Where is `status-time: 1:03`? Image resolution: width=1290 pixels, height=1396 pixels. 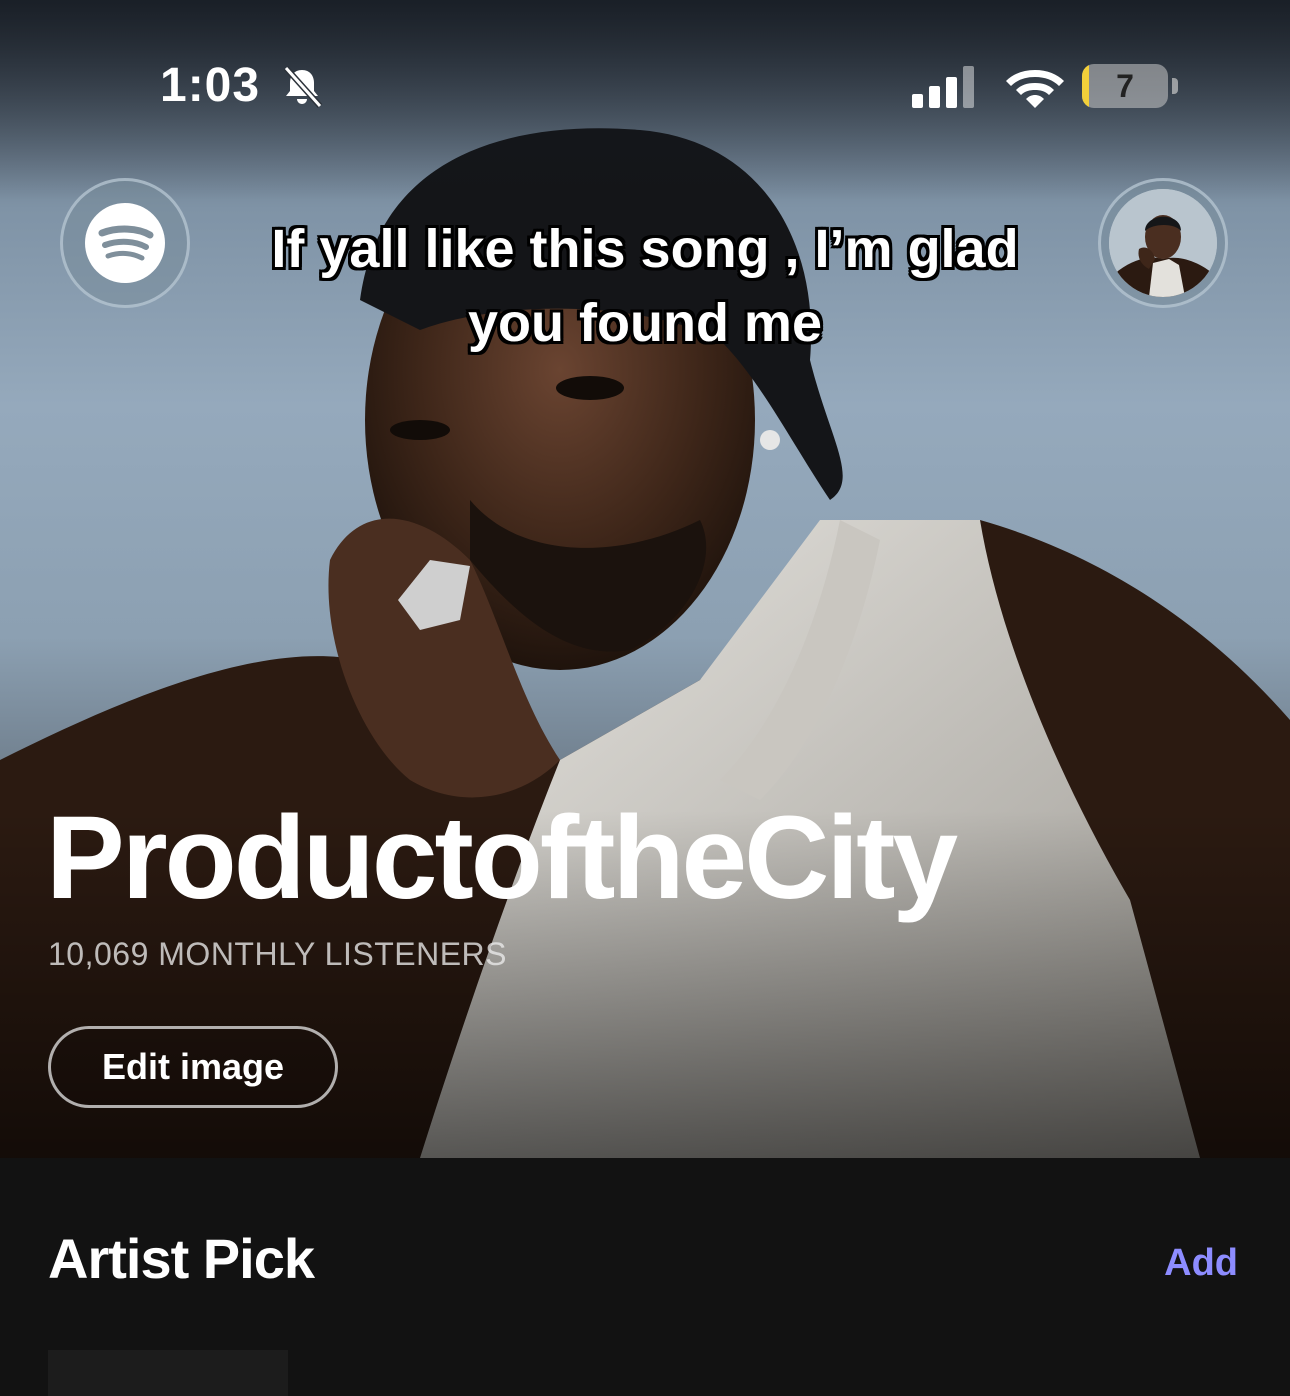
status-time: 1:03 is located at coordinates (210, 85).